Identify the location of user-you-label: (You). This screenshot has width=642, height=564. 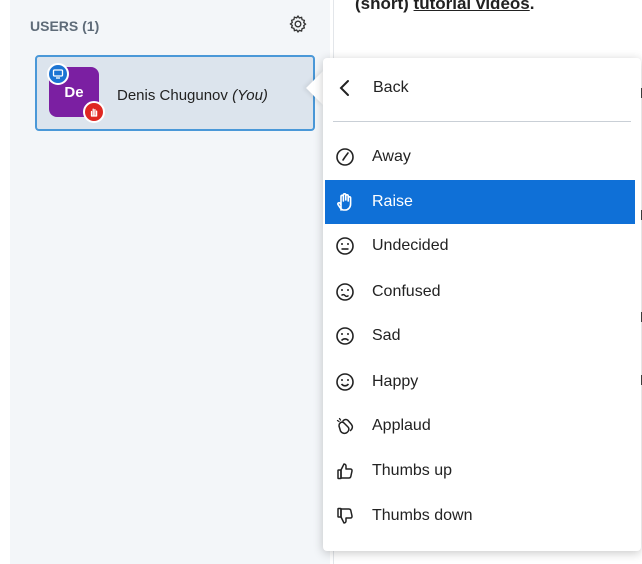
(250, 95).